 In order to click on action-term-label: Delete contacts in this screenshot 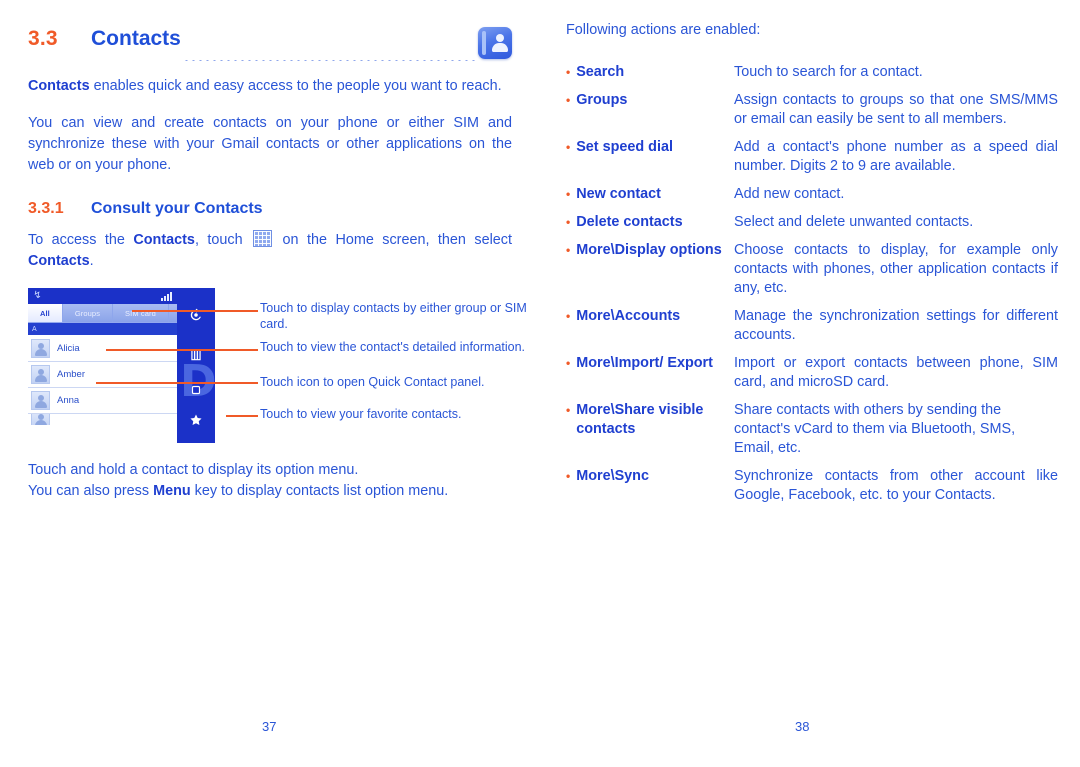, I will do `click(629, 222)`.